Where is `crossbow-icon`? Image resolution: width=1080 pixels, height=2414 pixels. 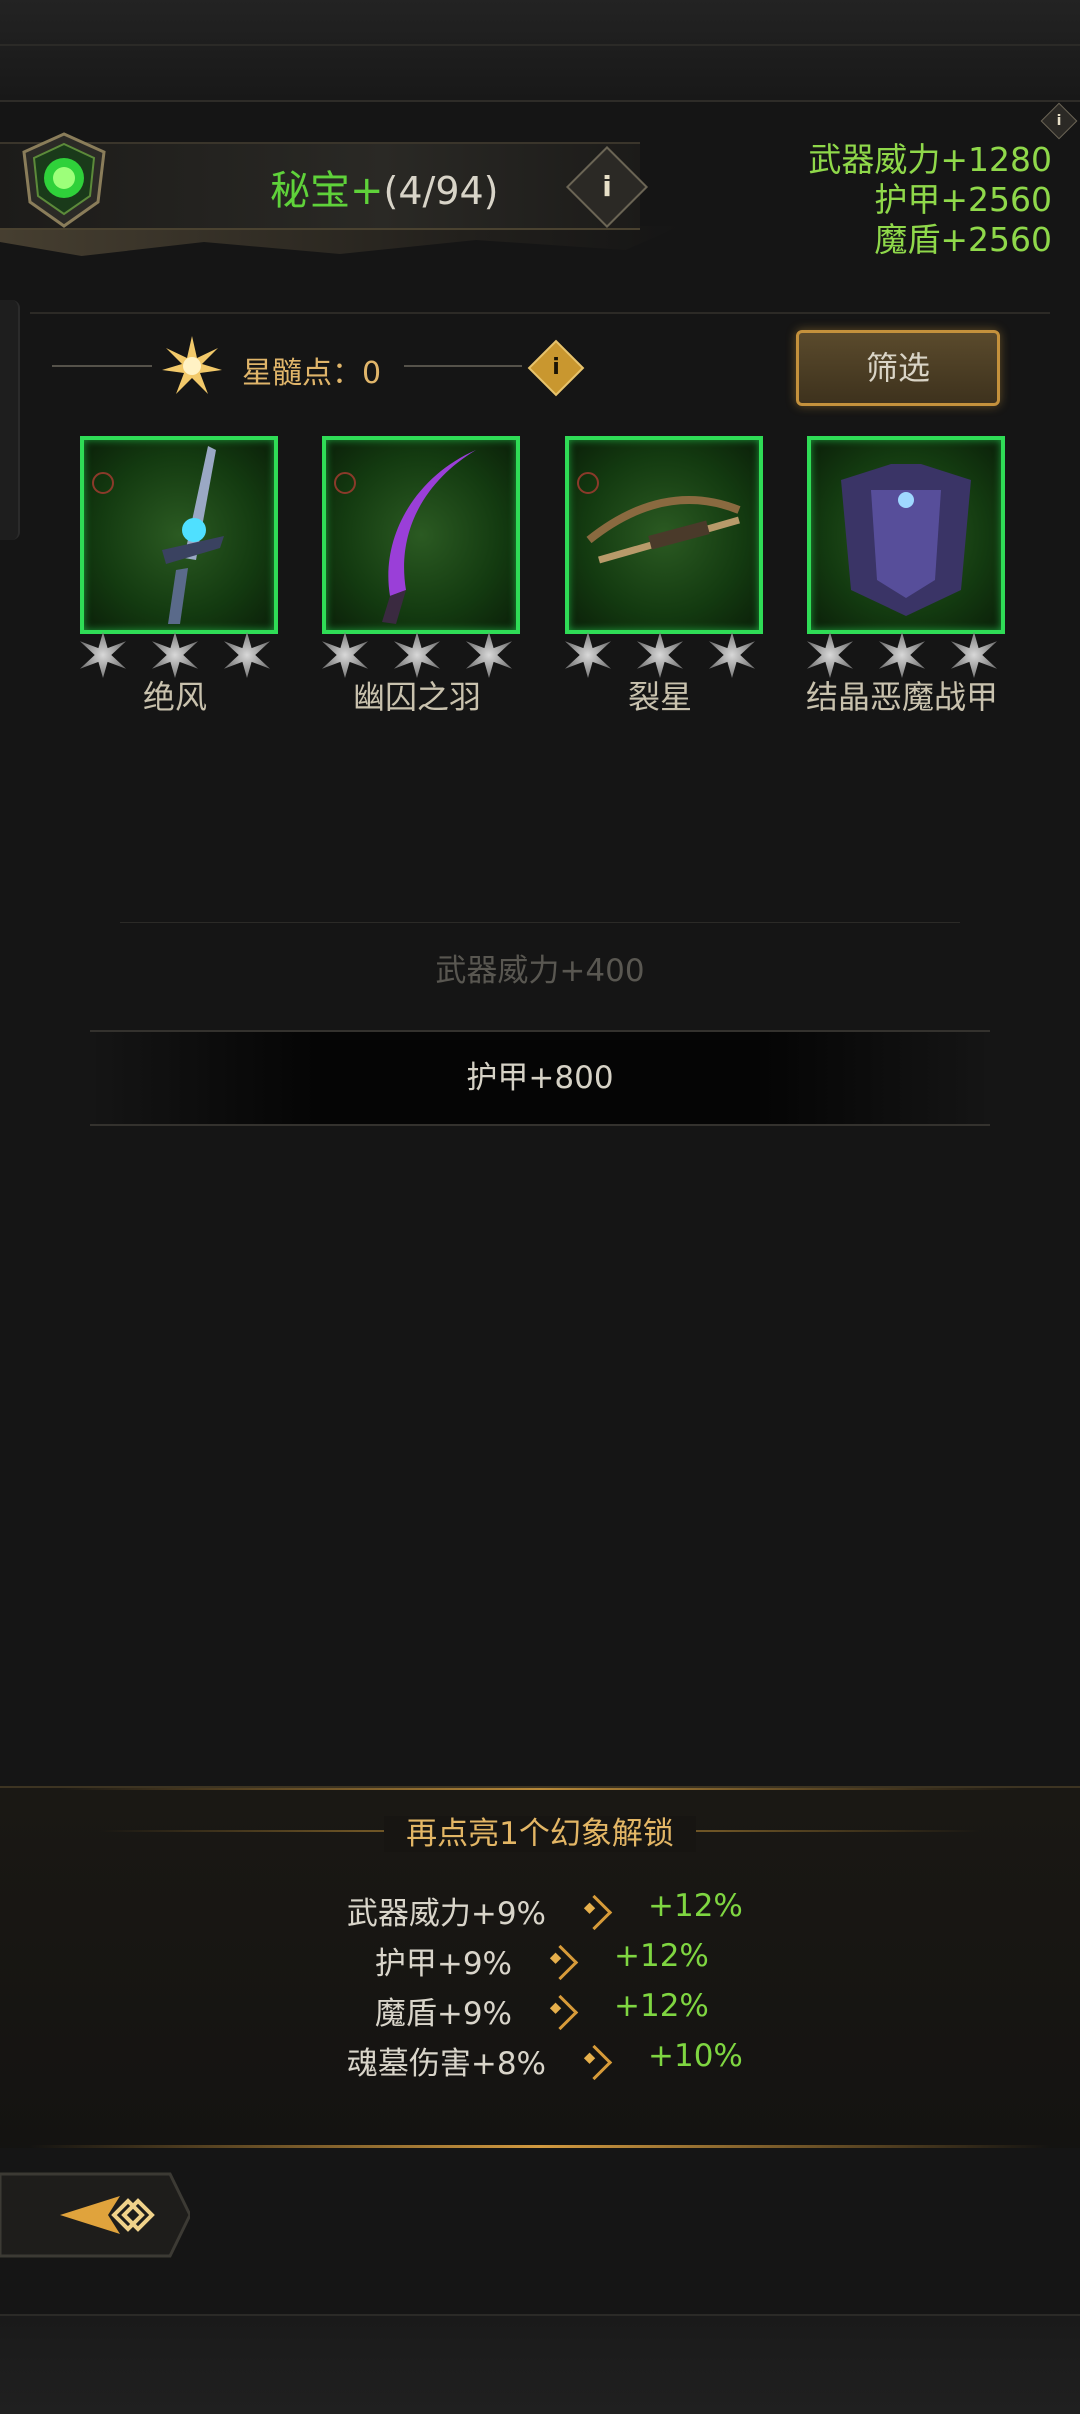 crossbow-icon is located at coordinates (663, 530).